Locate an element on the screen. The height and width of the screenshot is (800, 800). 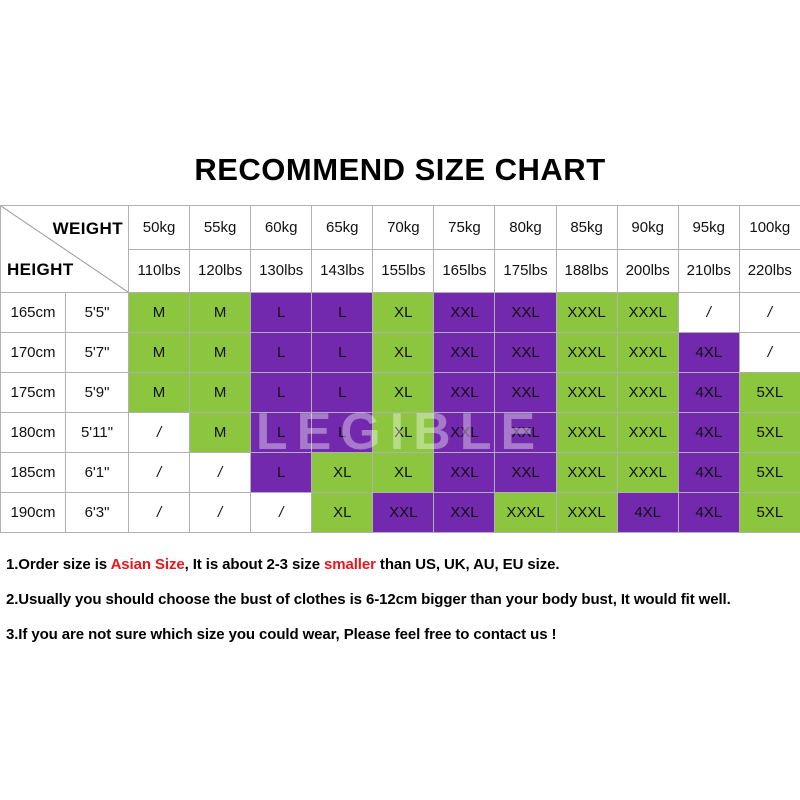
weight-kg-header-8: 90kg is located at coordinates (647, 227).